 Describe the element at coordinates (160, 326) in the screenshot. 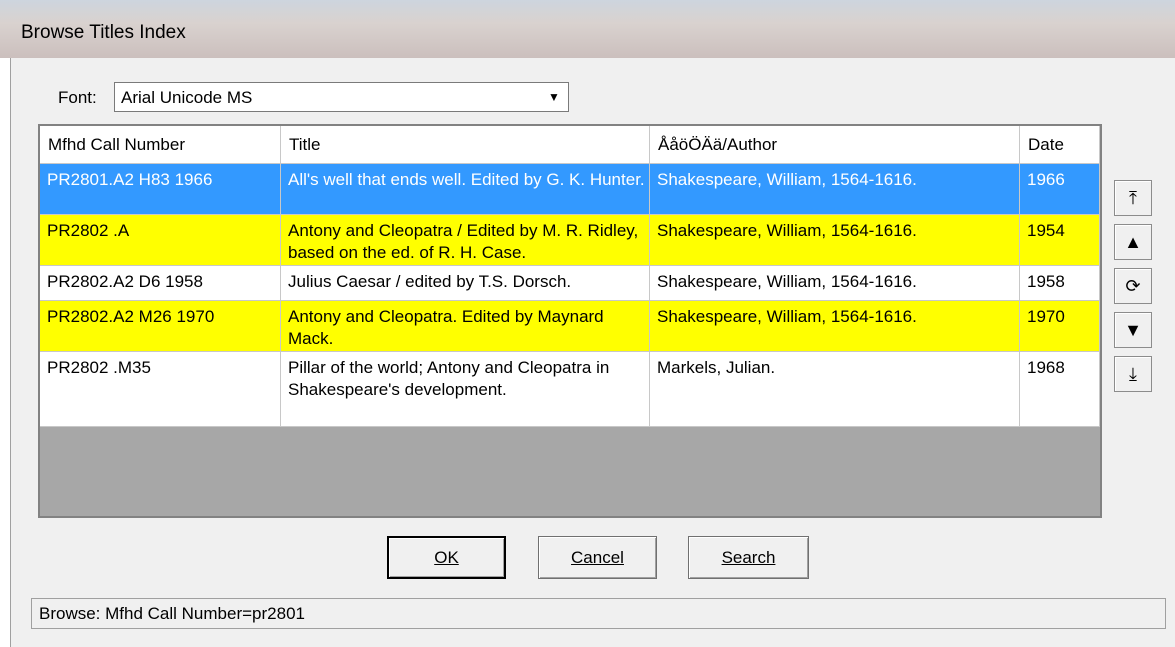

I see `call-number-cell: PR2802.A2 M26 1970` at that location.